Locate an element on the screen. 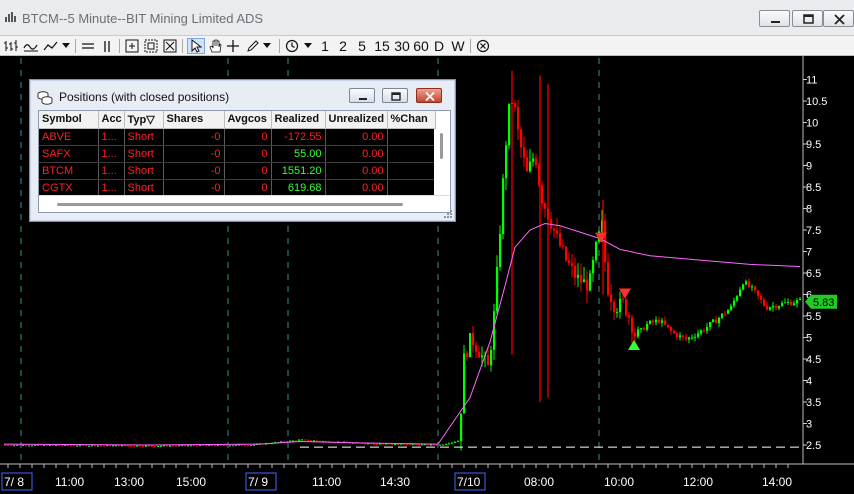 The width and height of the screenshot is (854, 494). chevron-down-icon is located at coordinates (308, 45).